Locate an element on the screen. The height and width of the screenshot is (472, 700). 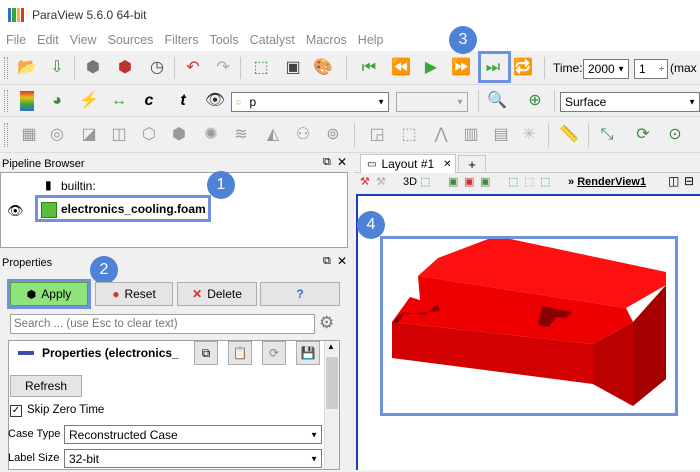
split-view-icon: ◫ is located at coordinates (673, 181).